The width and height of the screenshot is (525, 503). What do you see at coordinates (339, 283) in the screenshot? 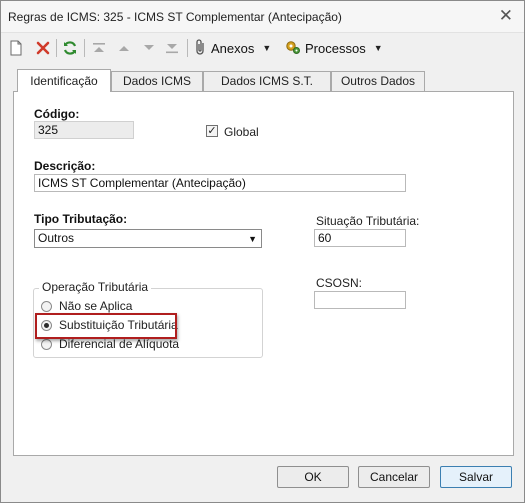
I see `csosn-label: CSOSN:` at bounding box center [339, 283].